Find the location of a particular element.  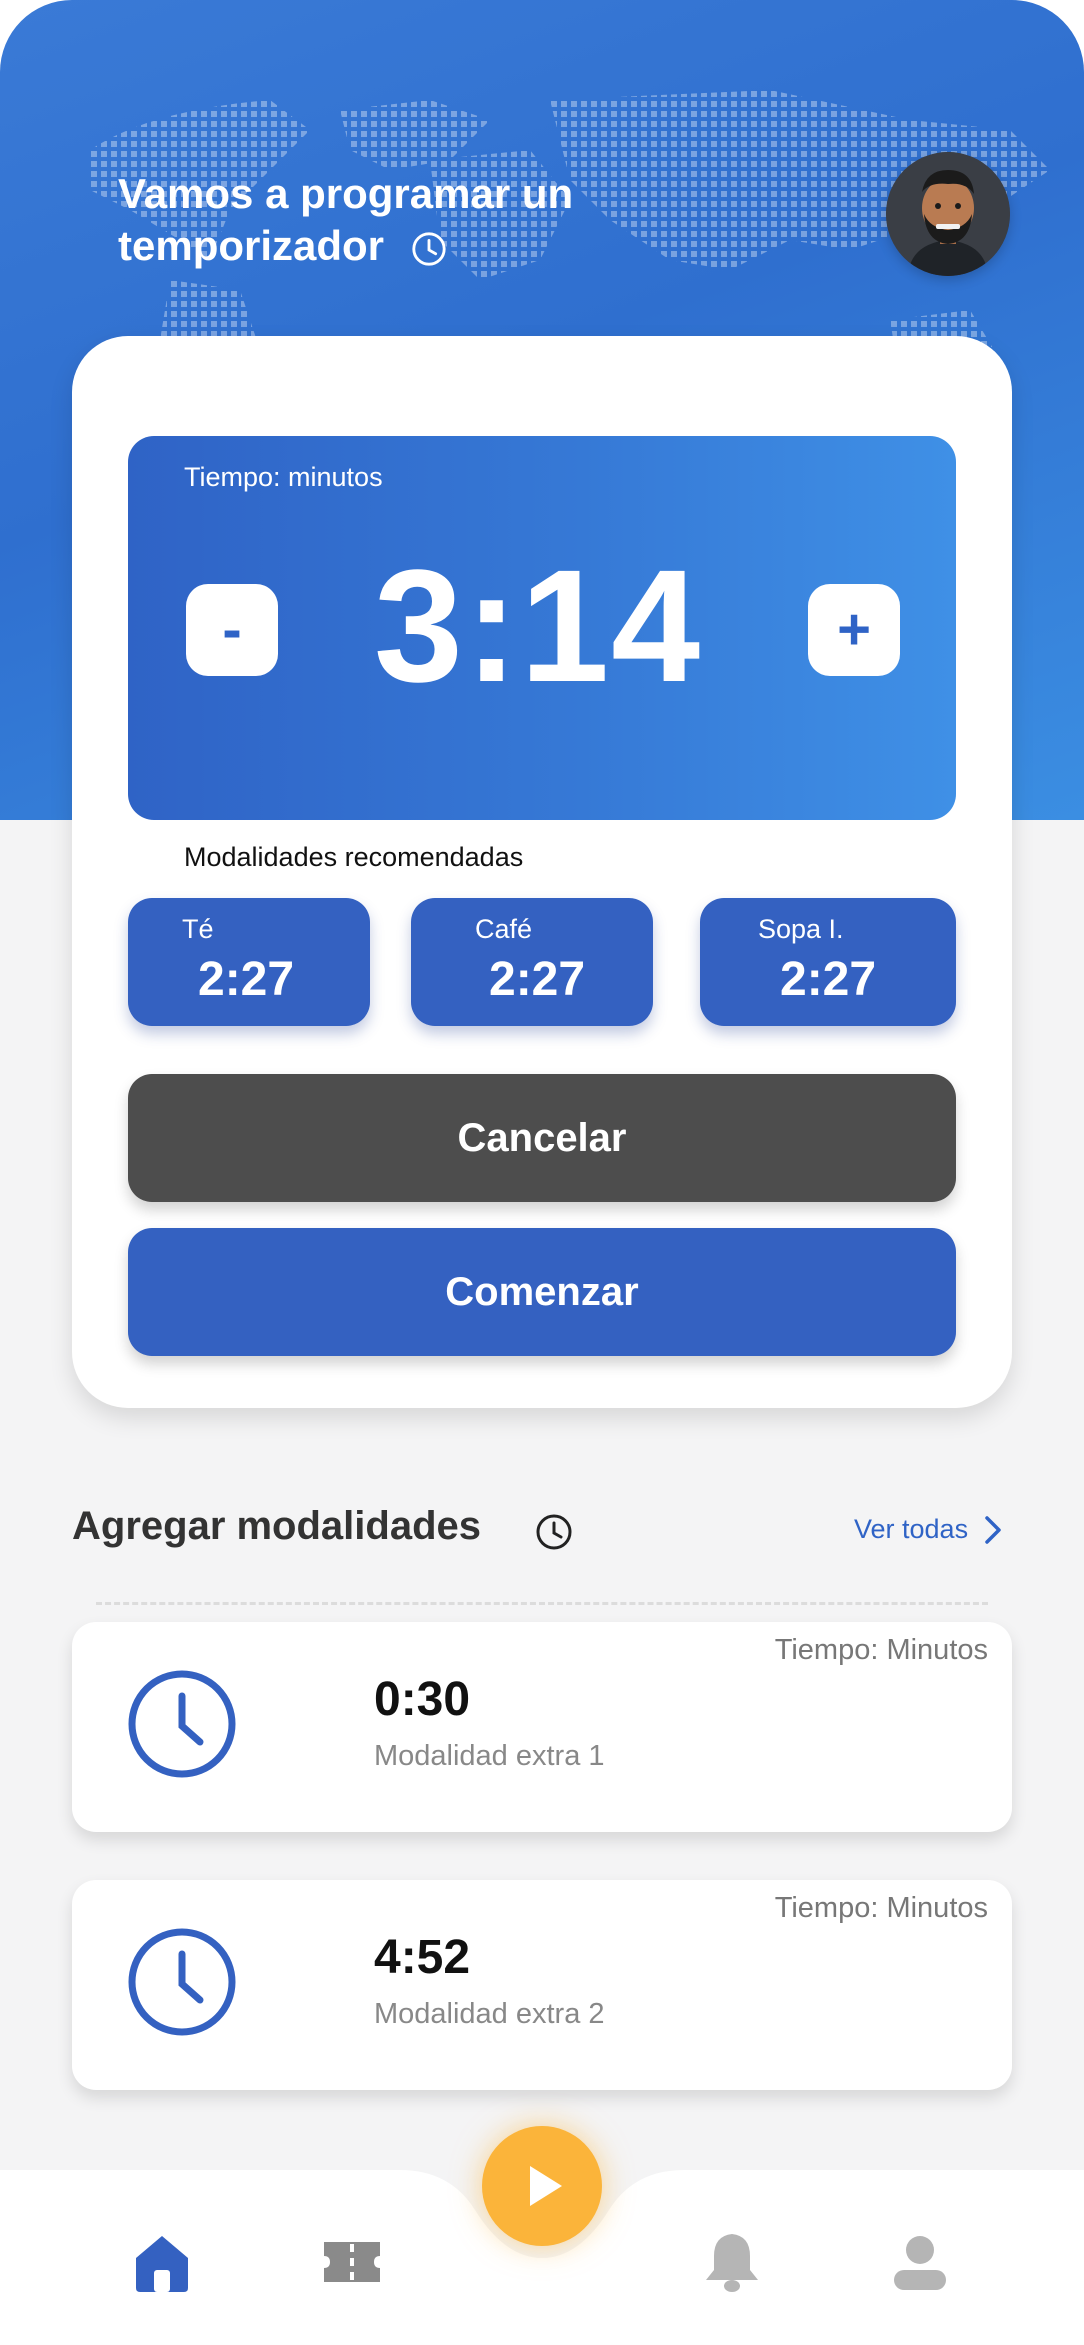

increase-button: + is located at coordinates (854, 630).